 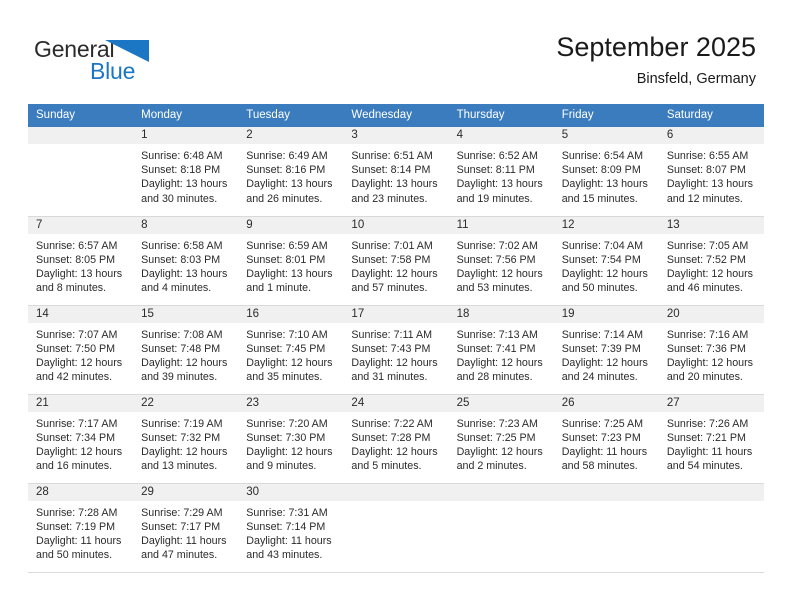 I want to click on sunrise-text: Sunrise: 6:51 AM, so click(x=392, y=156).